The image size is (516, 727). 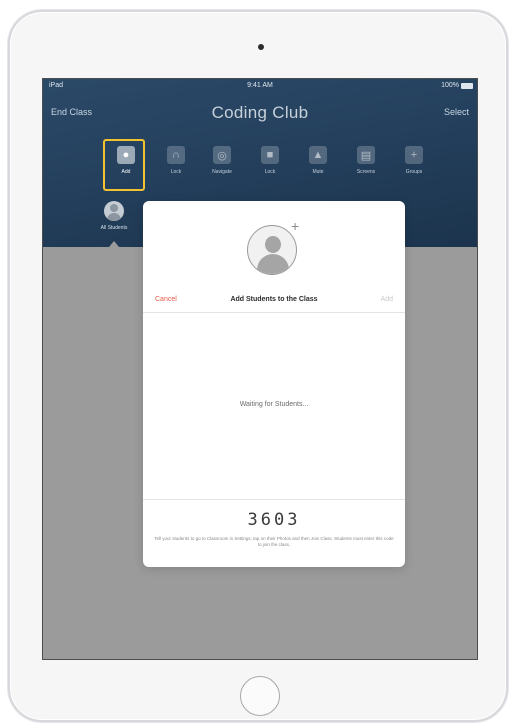 I want to click on screens-icon: ▤, so click(x=366, y=155).